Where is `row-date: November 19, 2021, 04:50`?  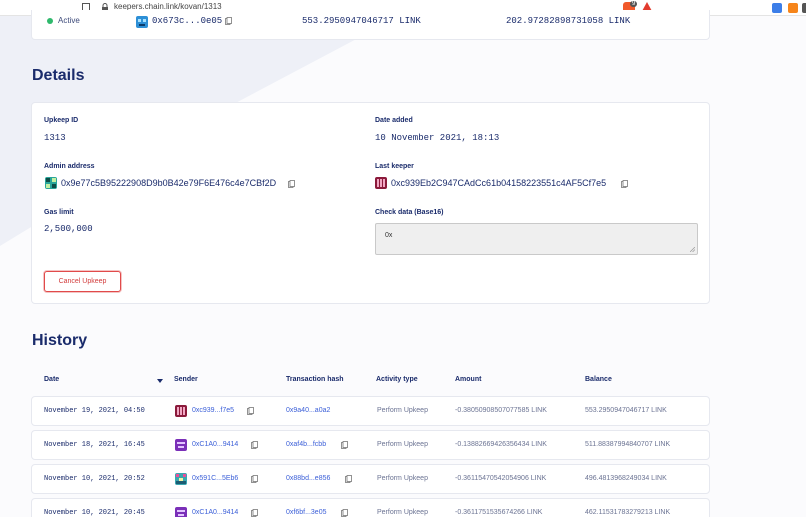
row-date: November 19, 2021, 04:50 is located at coordinates (94, 411).